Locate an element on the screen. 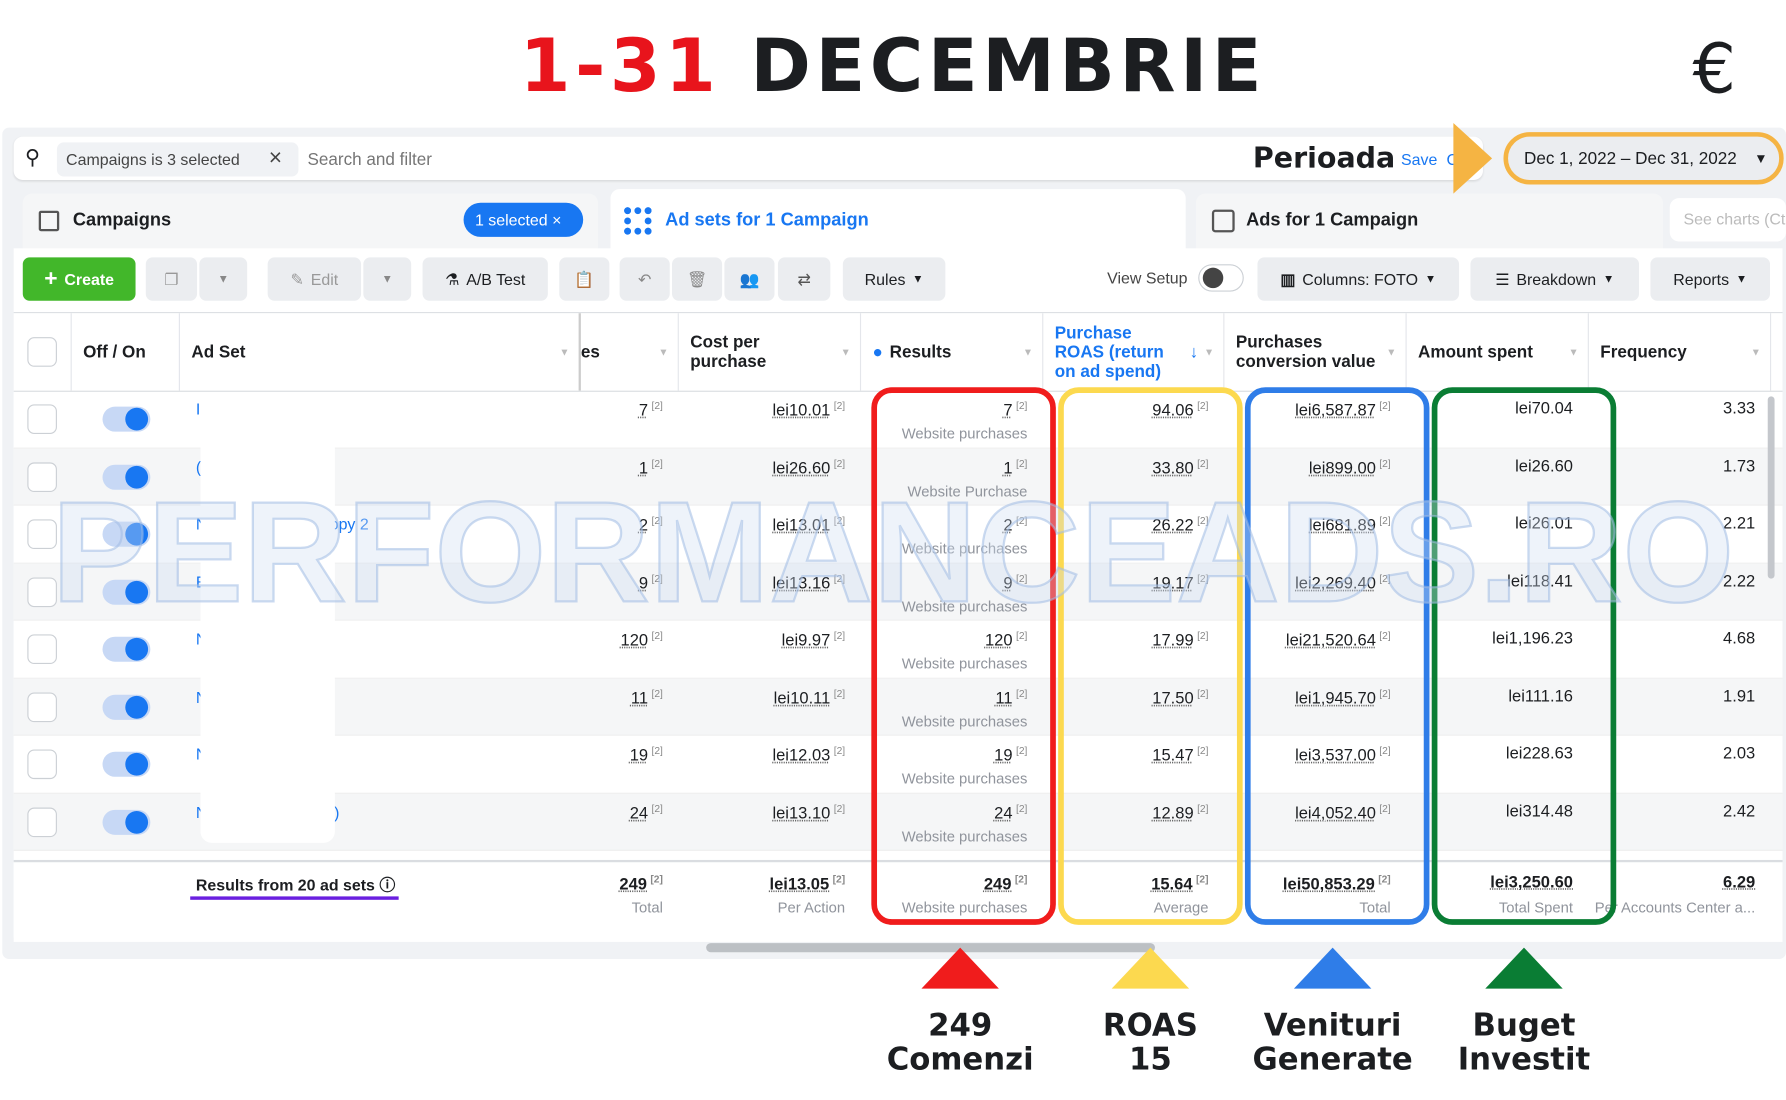 The image size is (1786, 1100). delete-button: 🗑 is located at coordinates (697, 279).